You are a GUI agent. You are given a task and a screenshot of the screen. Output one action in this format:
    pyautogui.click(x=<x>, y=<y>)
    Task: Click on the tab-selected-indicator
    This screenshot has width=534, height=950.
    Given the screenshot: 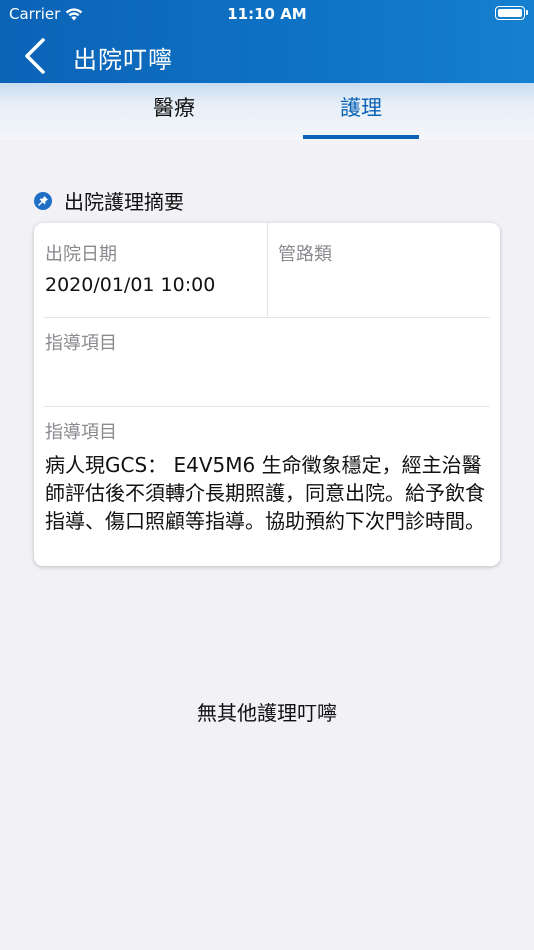 What is the action you would take?
    pyautogui.click(x=361, y=137)
    